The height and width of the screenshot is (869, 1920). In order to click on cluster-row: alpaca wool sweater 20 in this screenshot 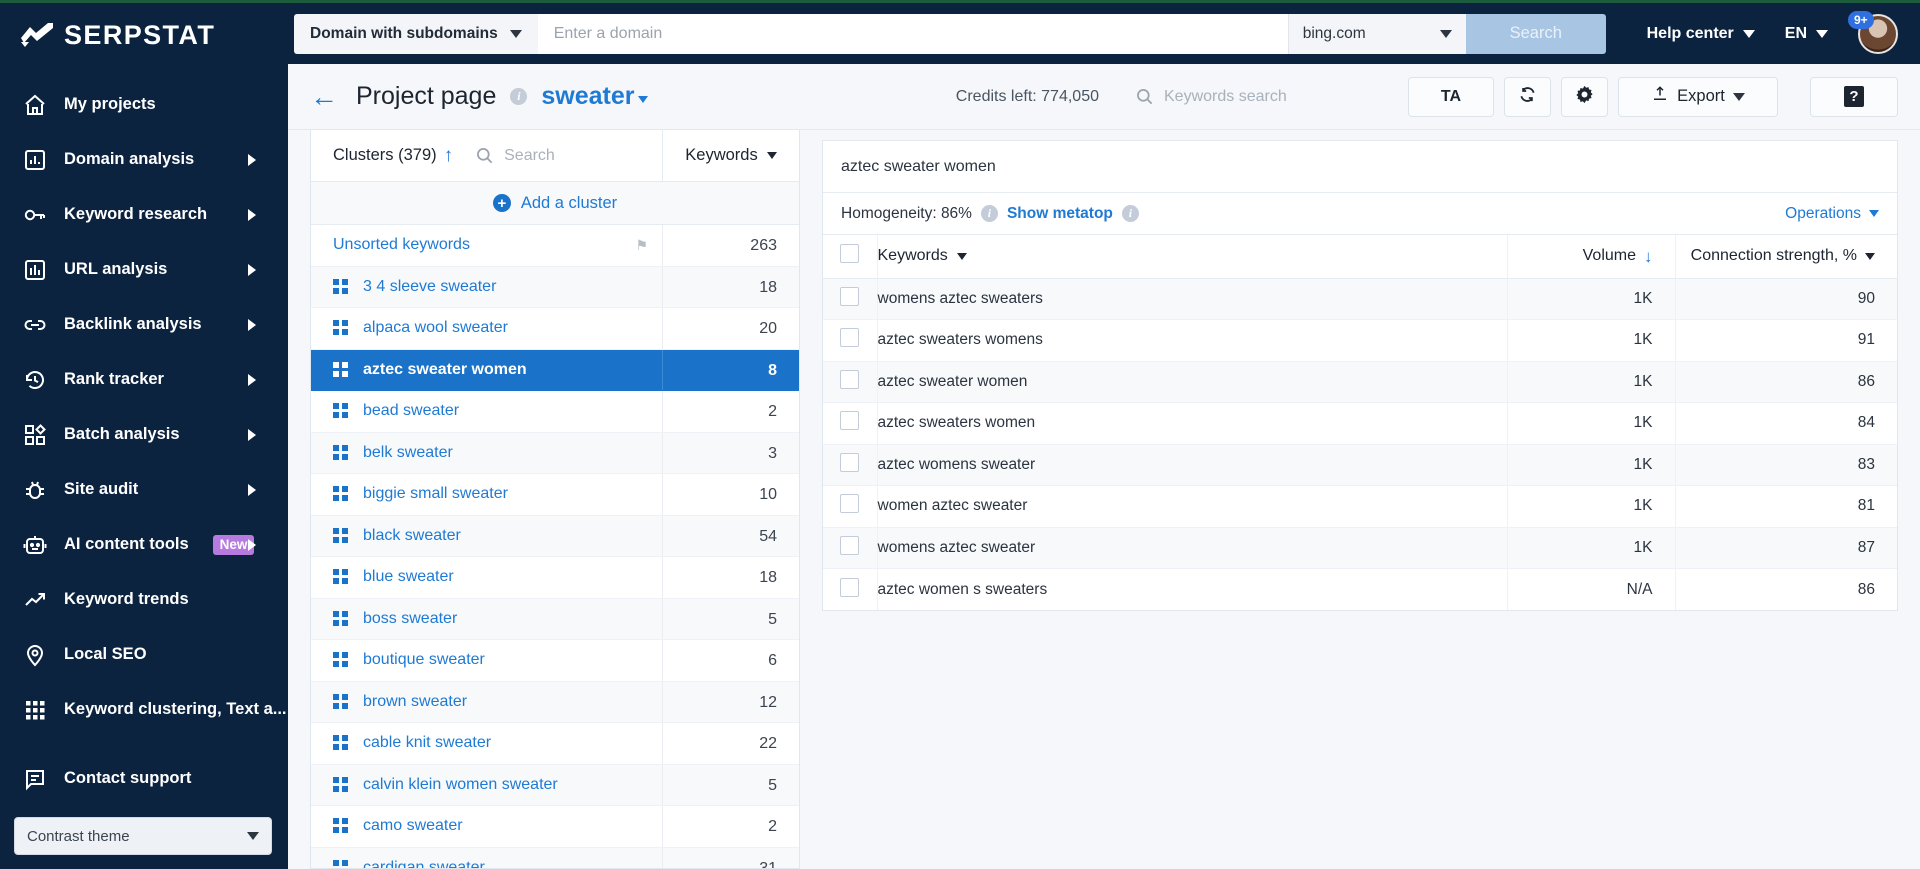, I will do `click(555, 329)`.